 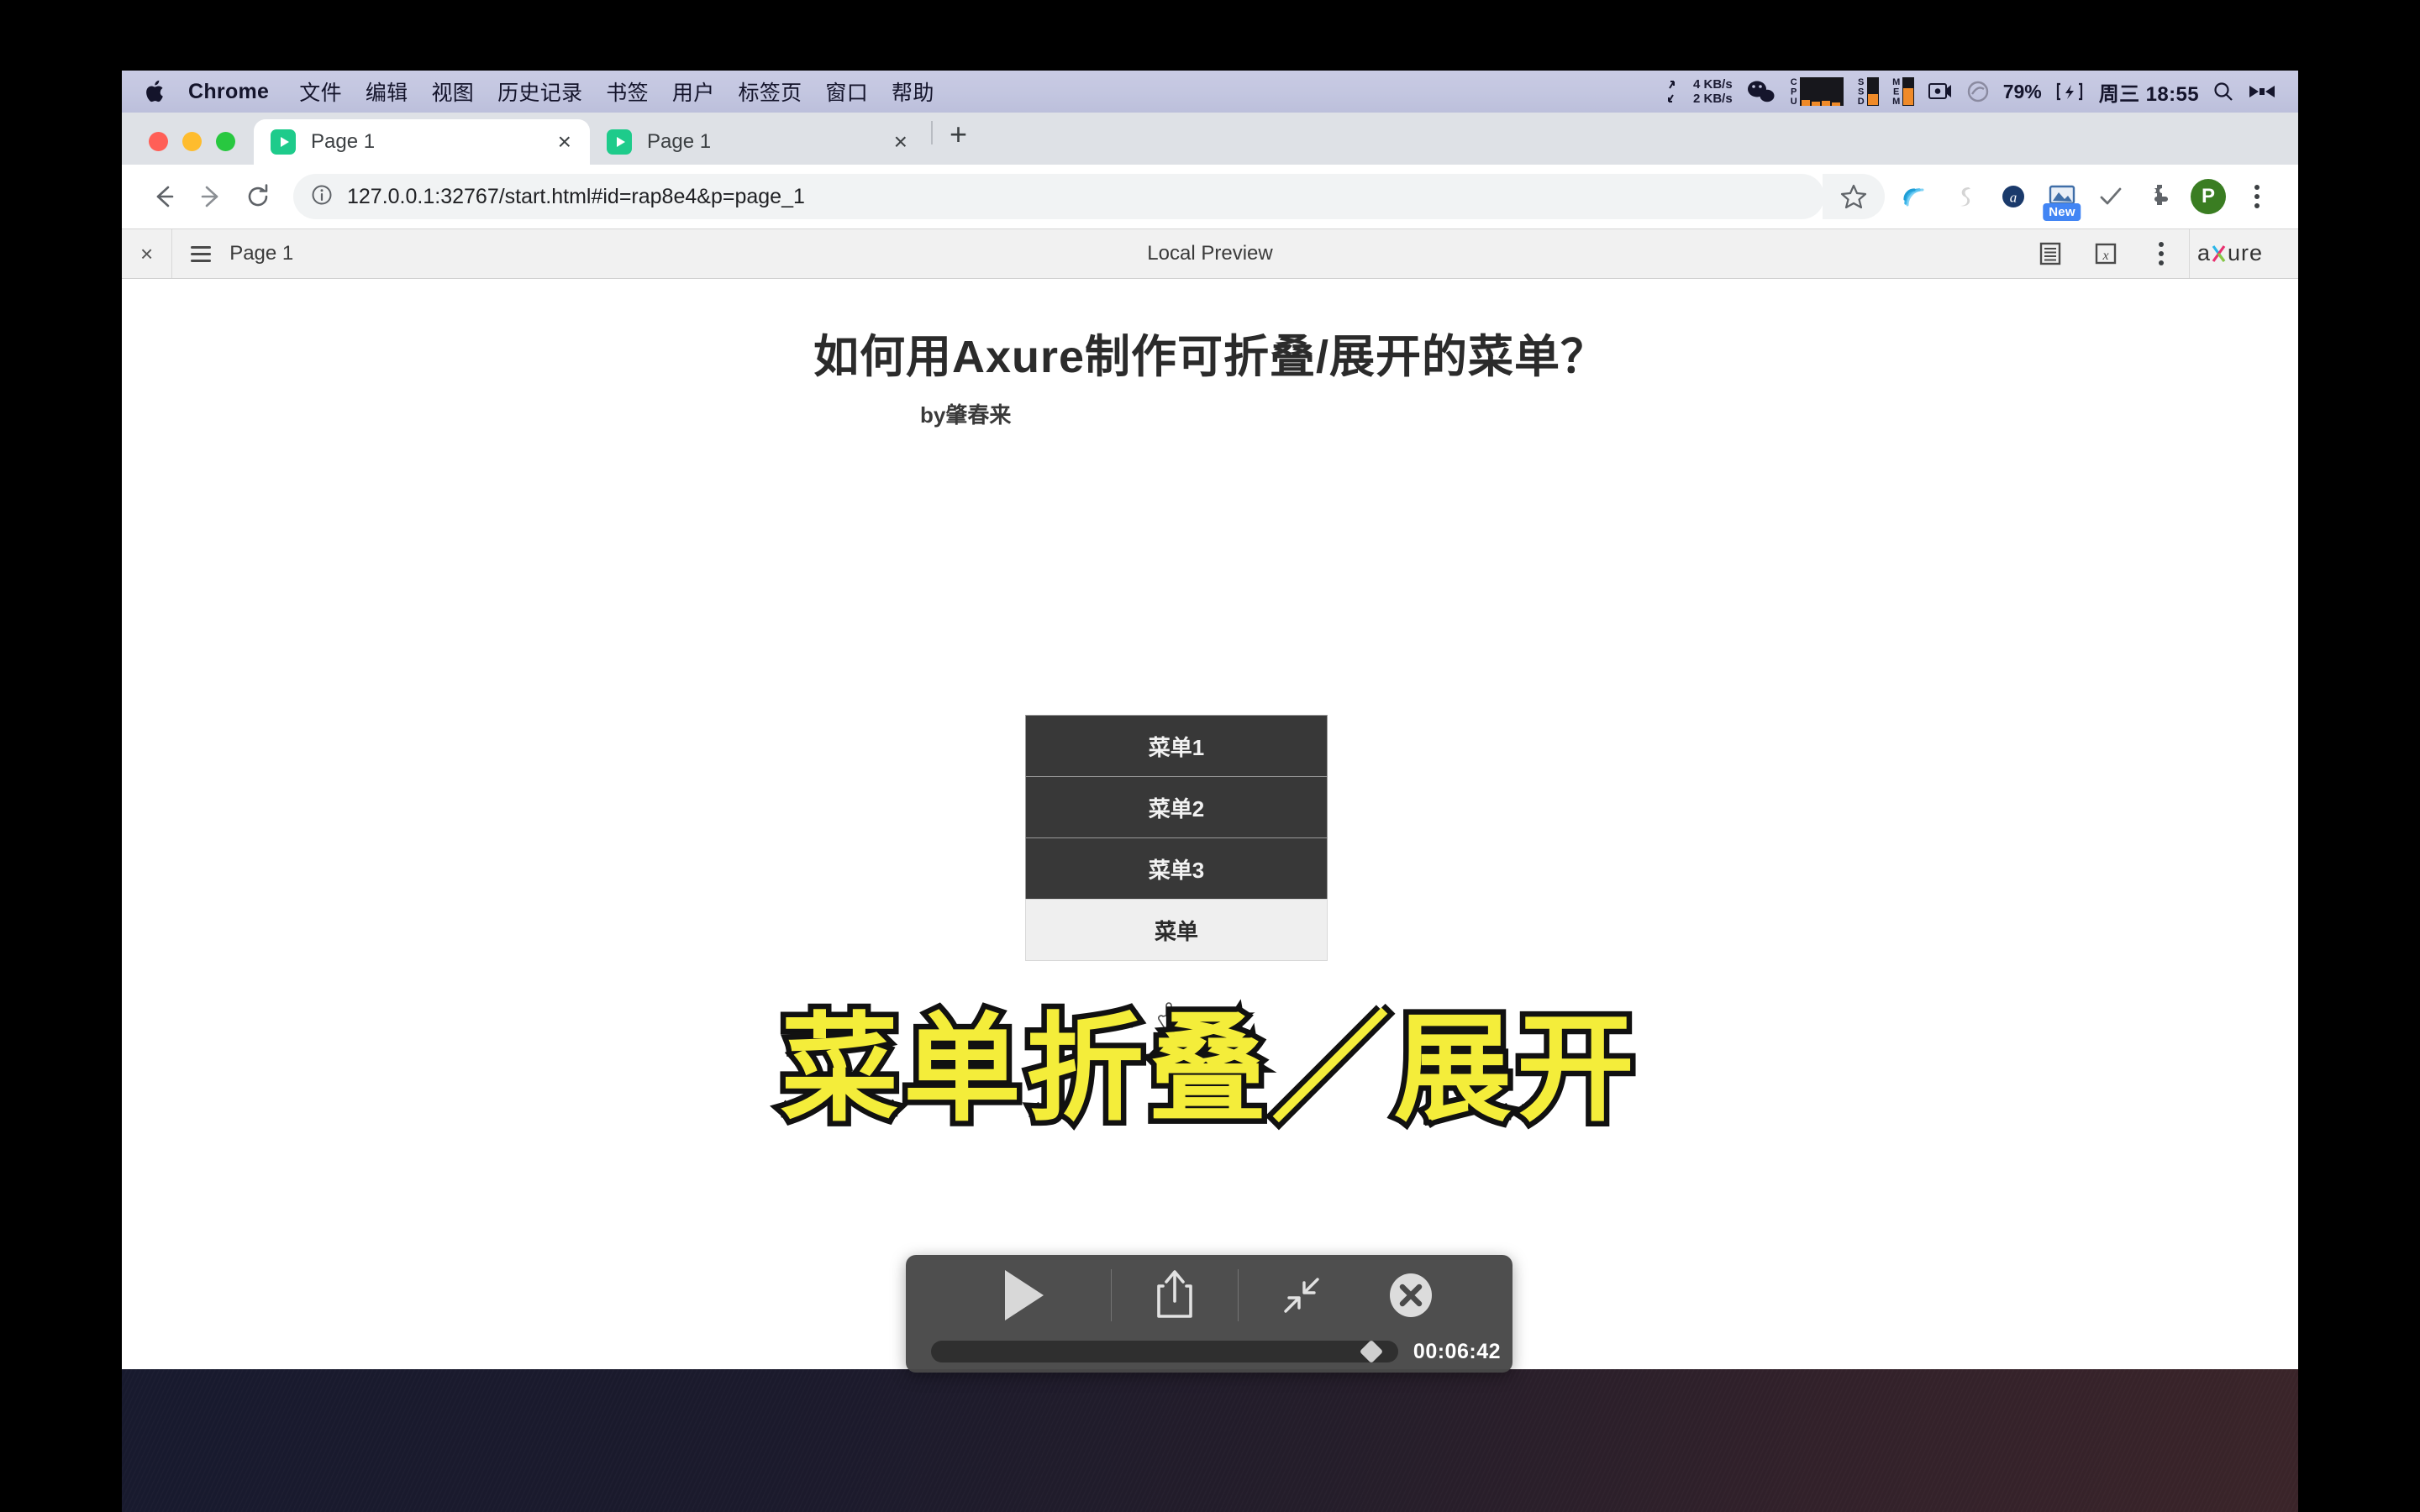 I want to click on share-button, so click(x=1175, y=1295).